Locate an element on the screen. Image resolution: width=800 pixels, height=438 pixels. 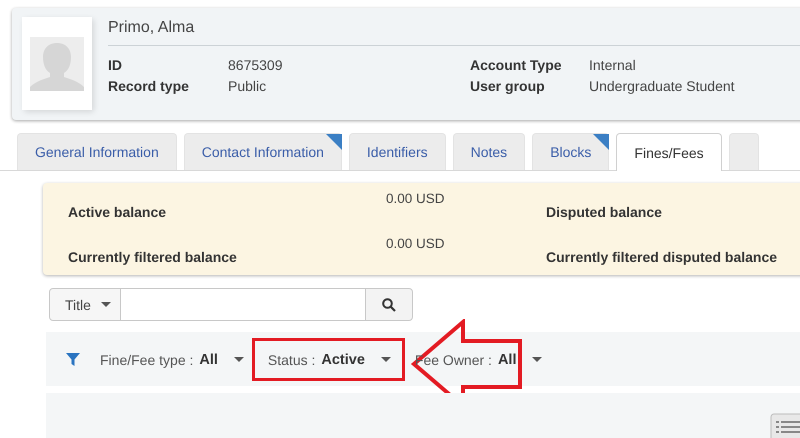
field-value: Internal is located at coordinates (613, 65).